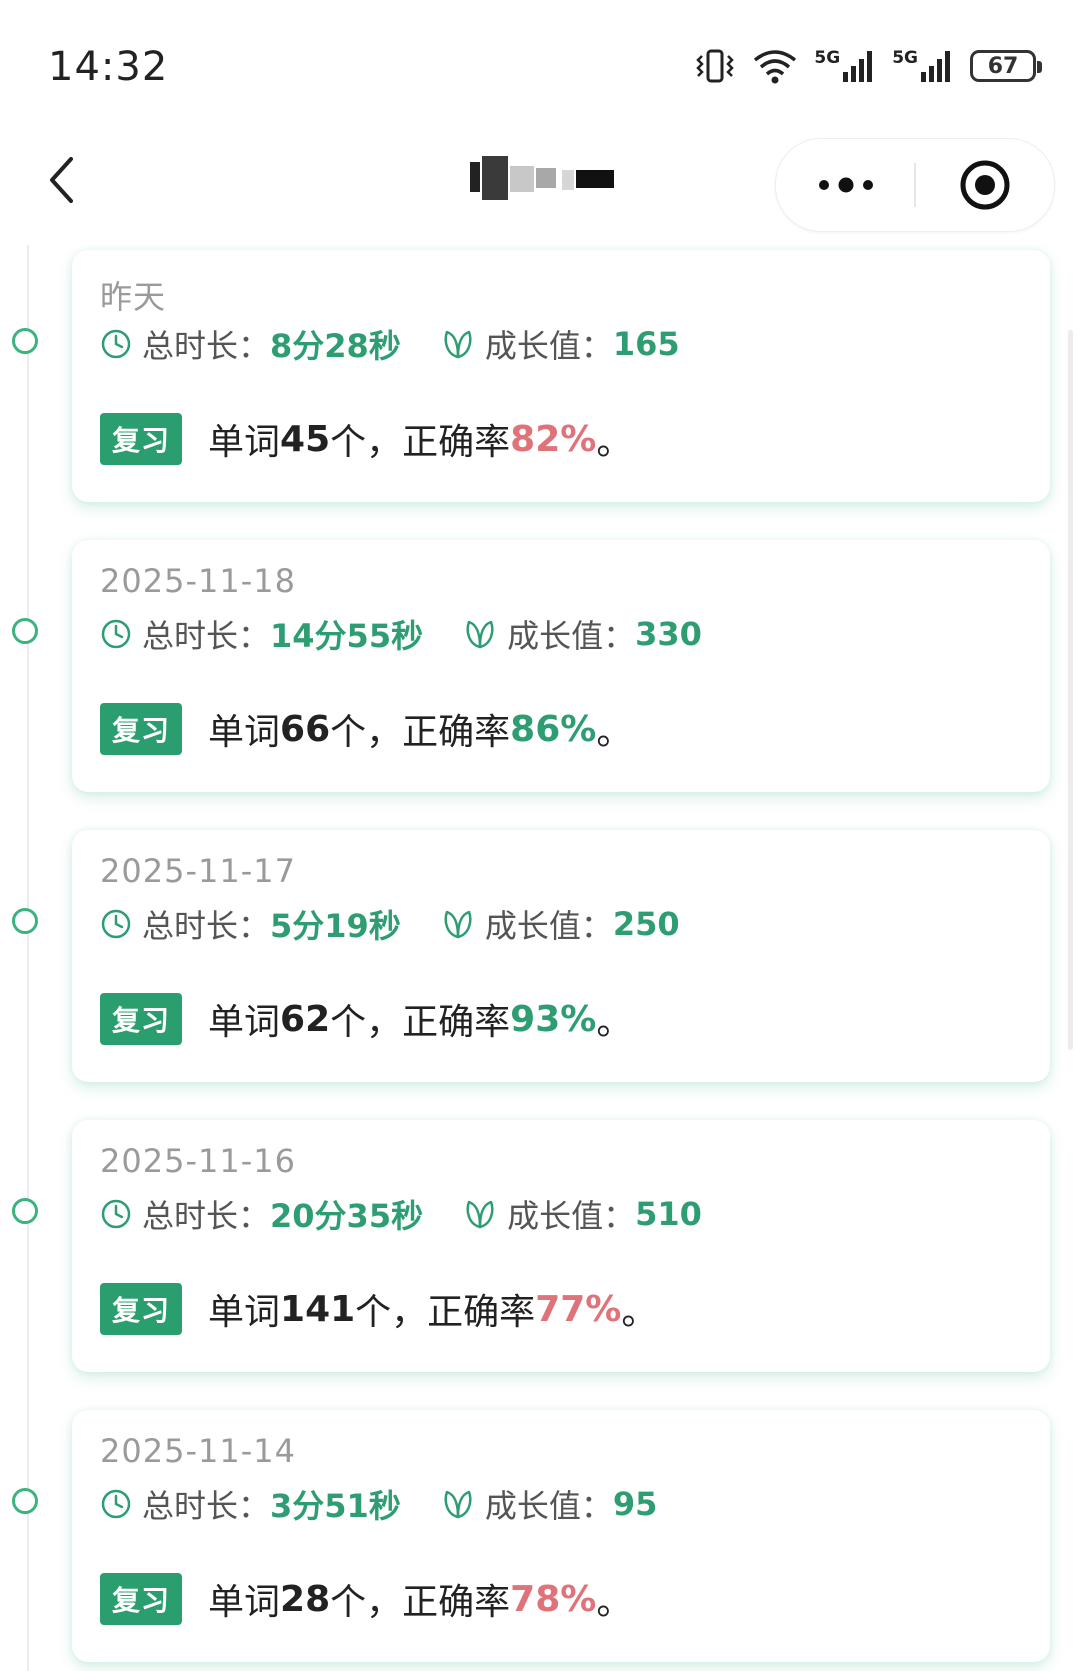 This screenshot has width=1080, height=1671. I want to click on accuracy-rate: 78%, so click(553, 1599).